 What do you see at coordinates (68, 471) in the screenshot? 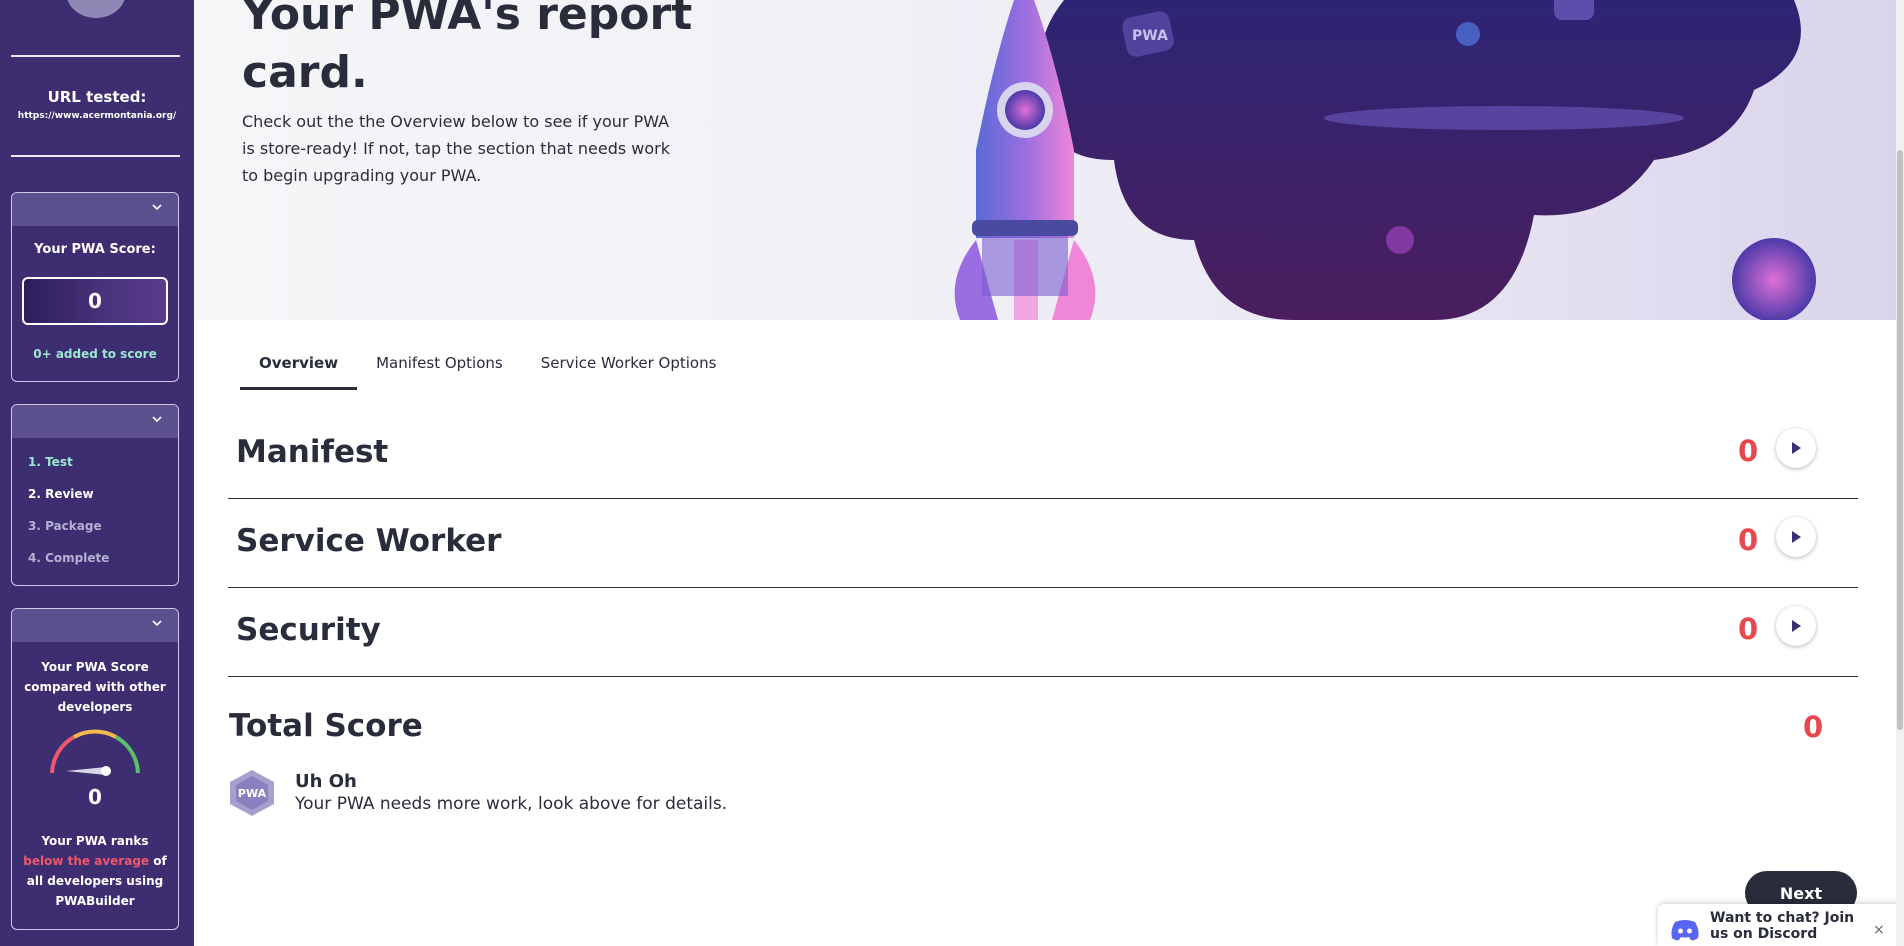
I see `step-test: 1. Test` at bounding box center [68, 471].